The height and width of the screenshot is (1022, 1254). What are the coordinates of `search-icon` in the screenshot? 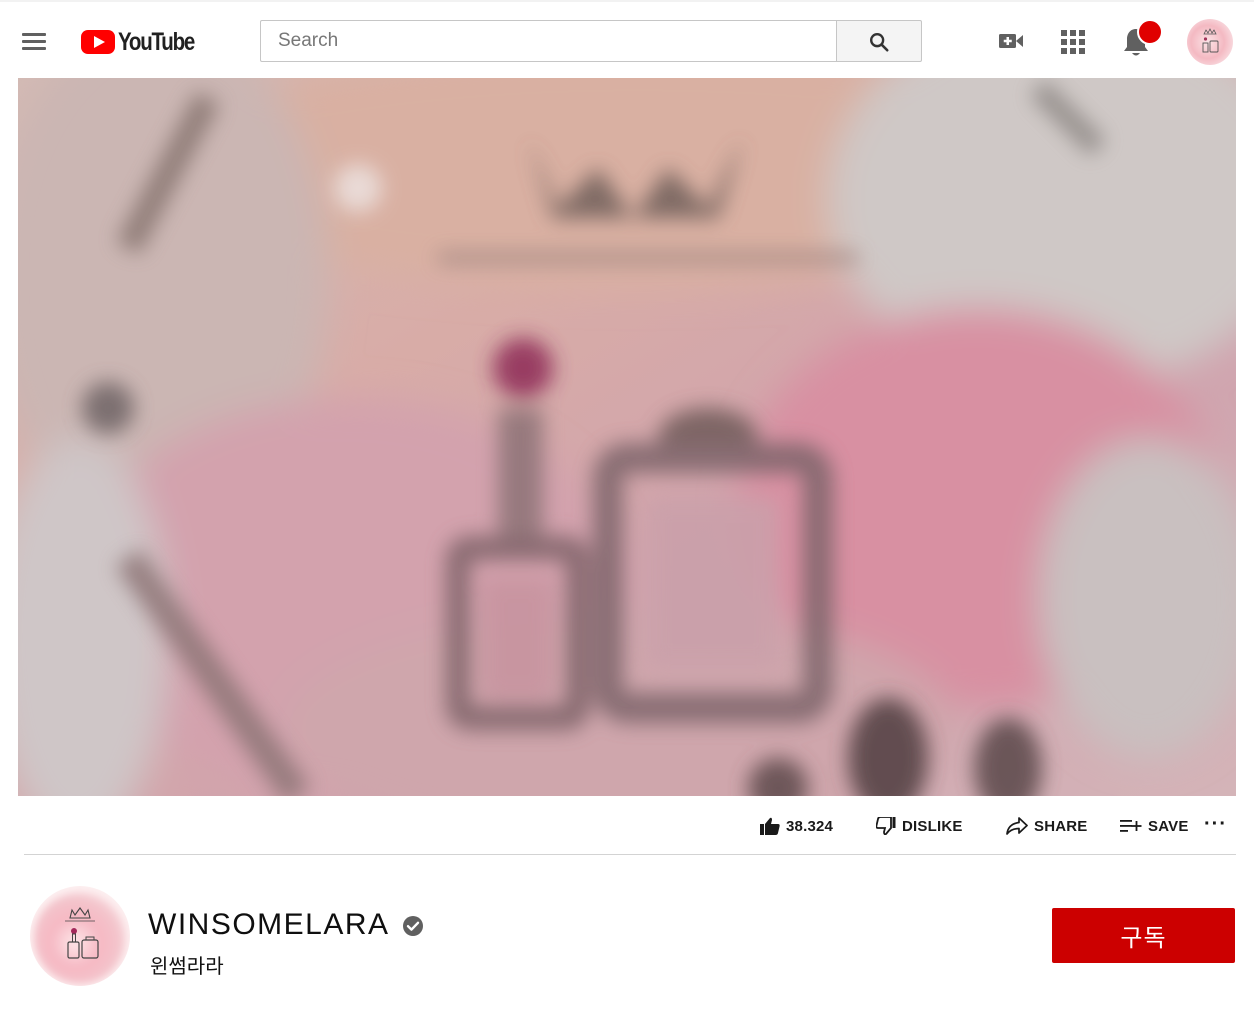 It's located at (879, 42).